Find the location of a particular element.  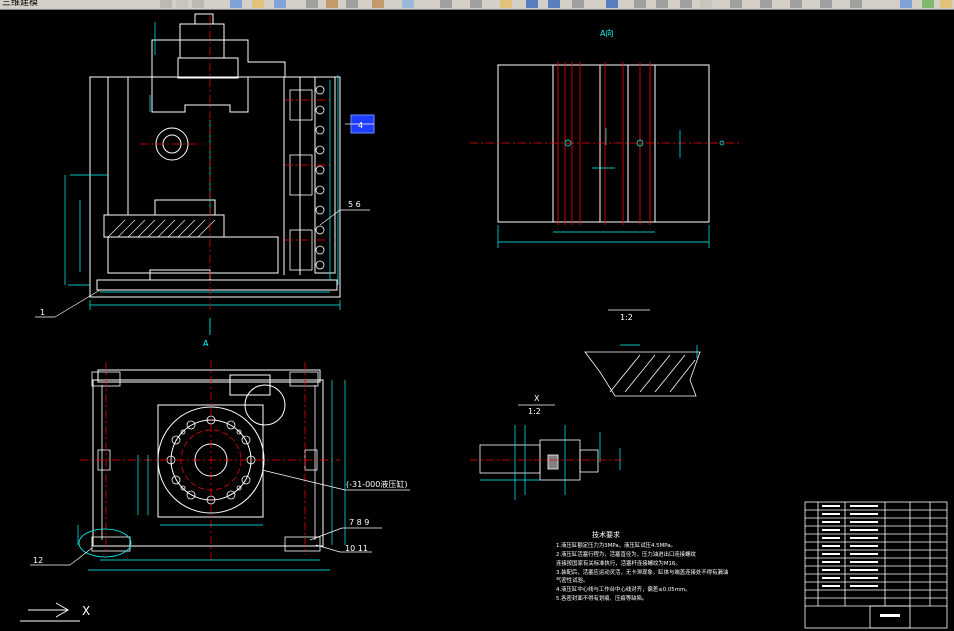

zoom-prev-icon is located at coordinates (578, 4).